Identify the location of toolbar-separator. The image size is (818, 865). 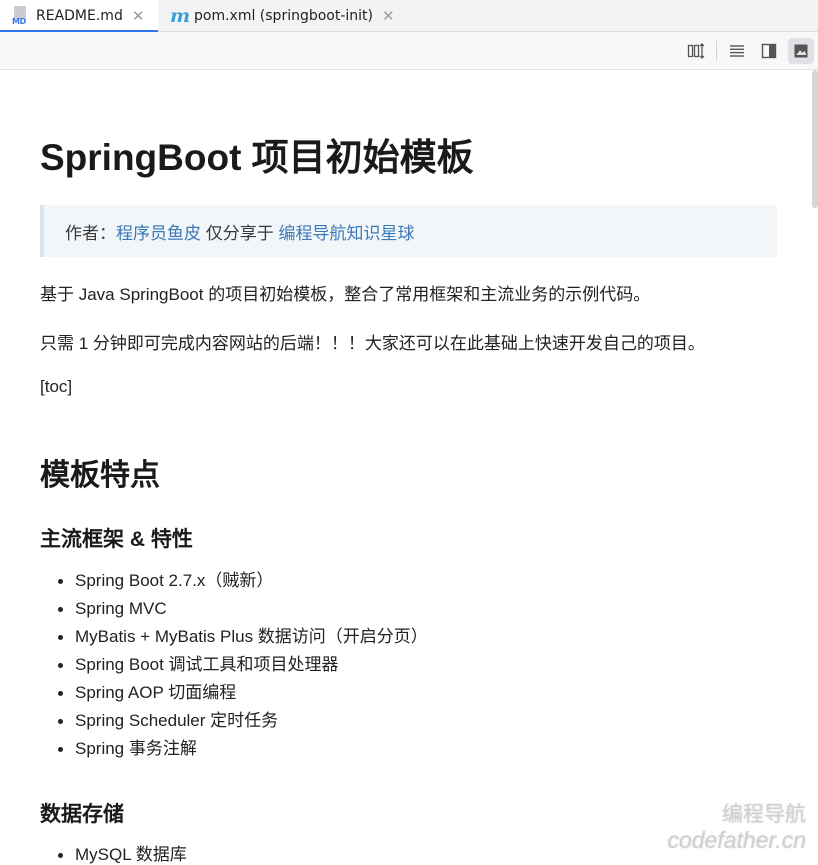
(716, 51).